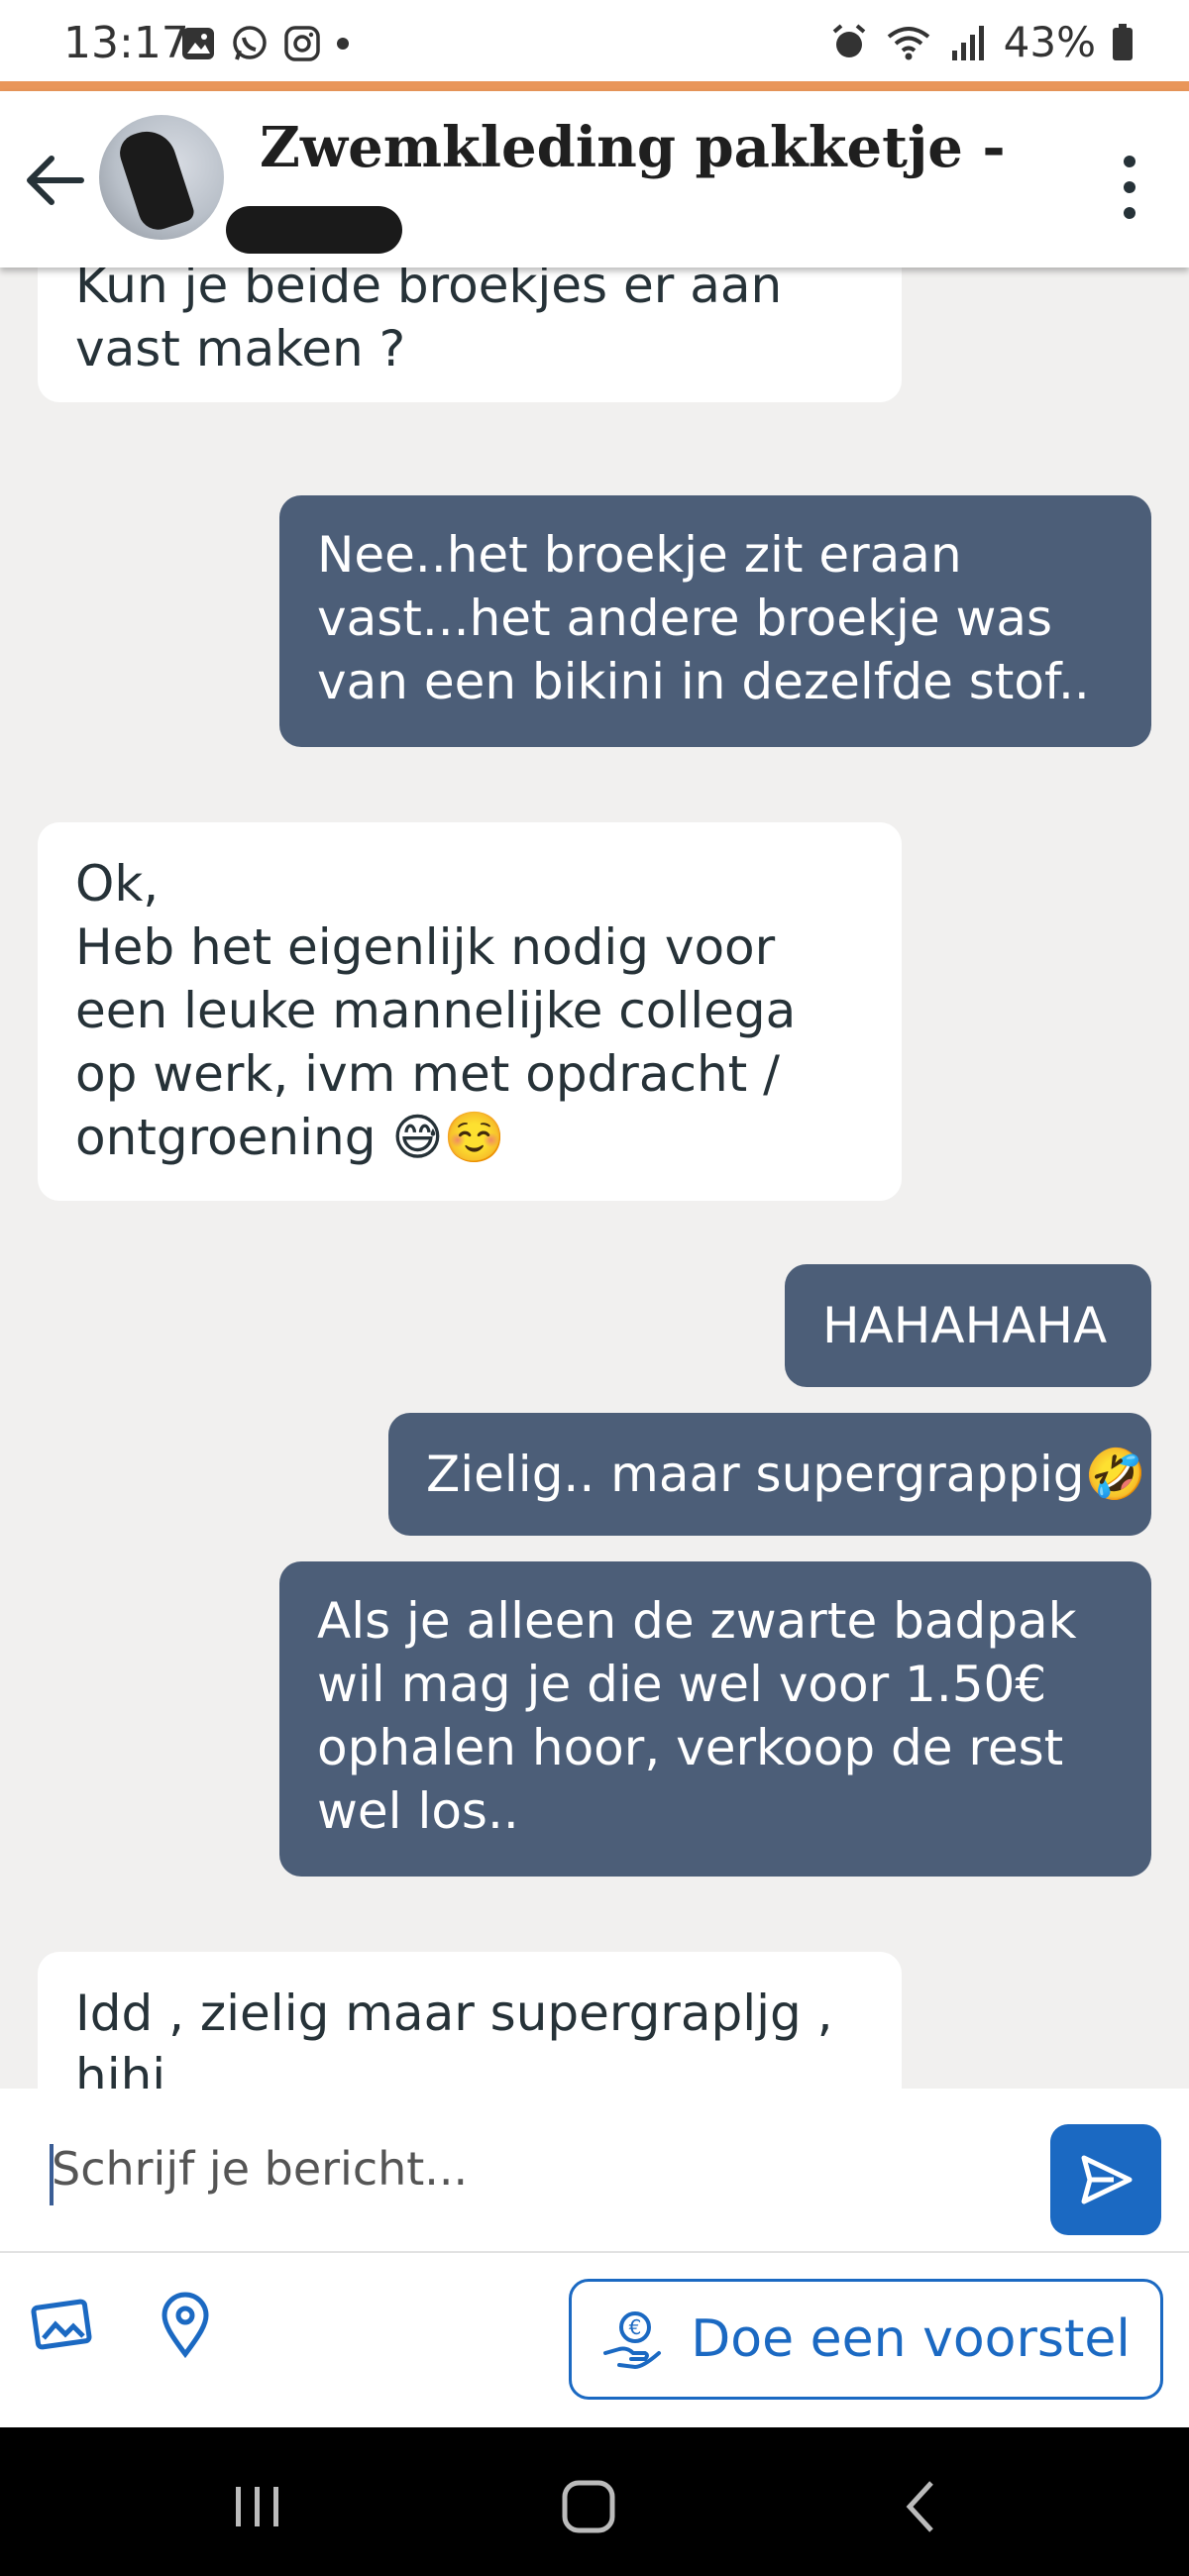  Describe the element at coordinates (589, 2507) in the screenshot. I see `home-icon` at that location.